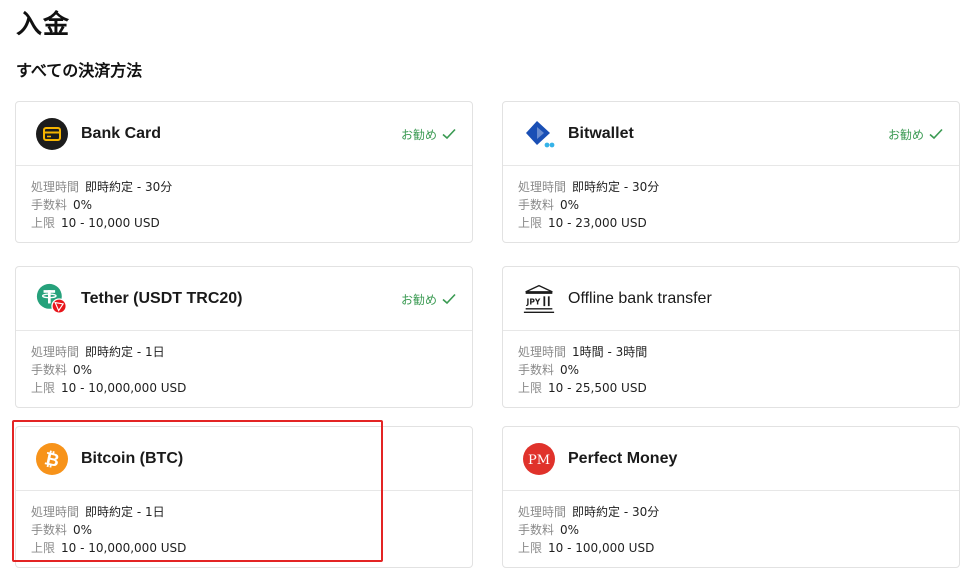 Image resolution: width=971 pixels, height=576 pixels. What do you see at coordinates (623, 458) in the screenshot?
I see `method-name: Perfect Money` at bounding box center [623, 458].